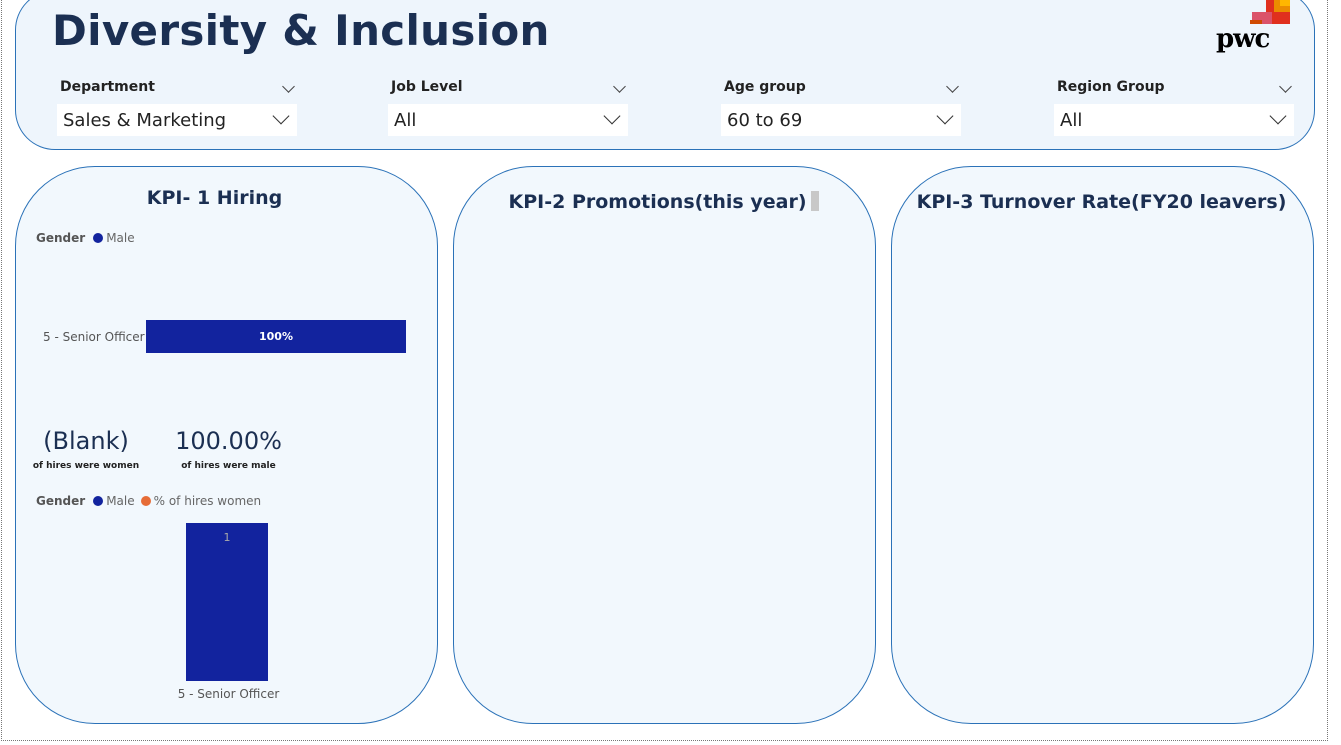 The image size is (1341, 745). Describe the element at coordinates (227, 602) in the screenshot. I see `hiring-column-male` at that location.